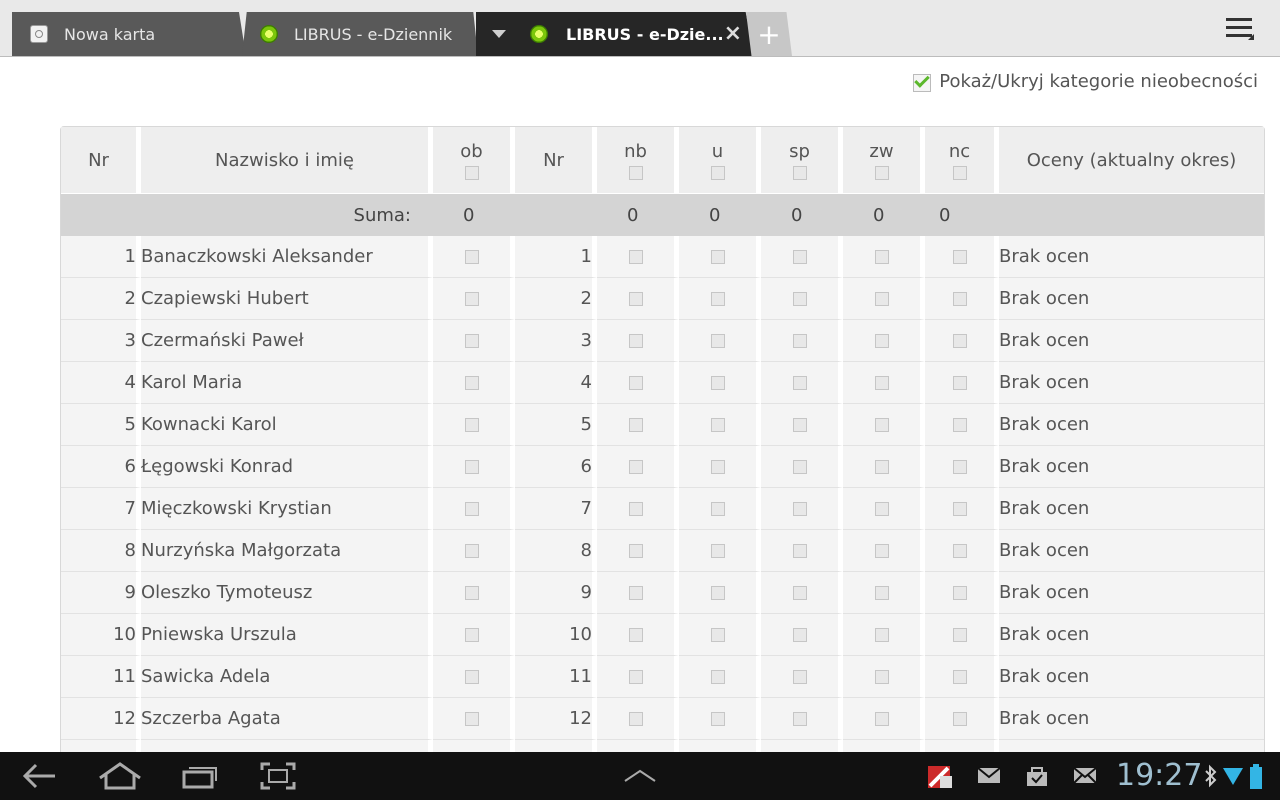 The image size is (1280, 800). What do you see at coordinates (959, 172) in the screenshot?
I see `select-all-nc-checkbox` at bounding box center [959, 172].